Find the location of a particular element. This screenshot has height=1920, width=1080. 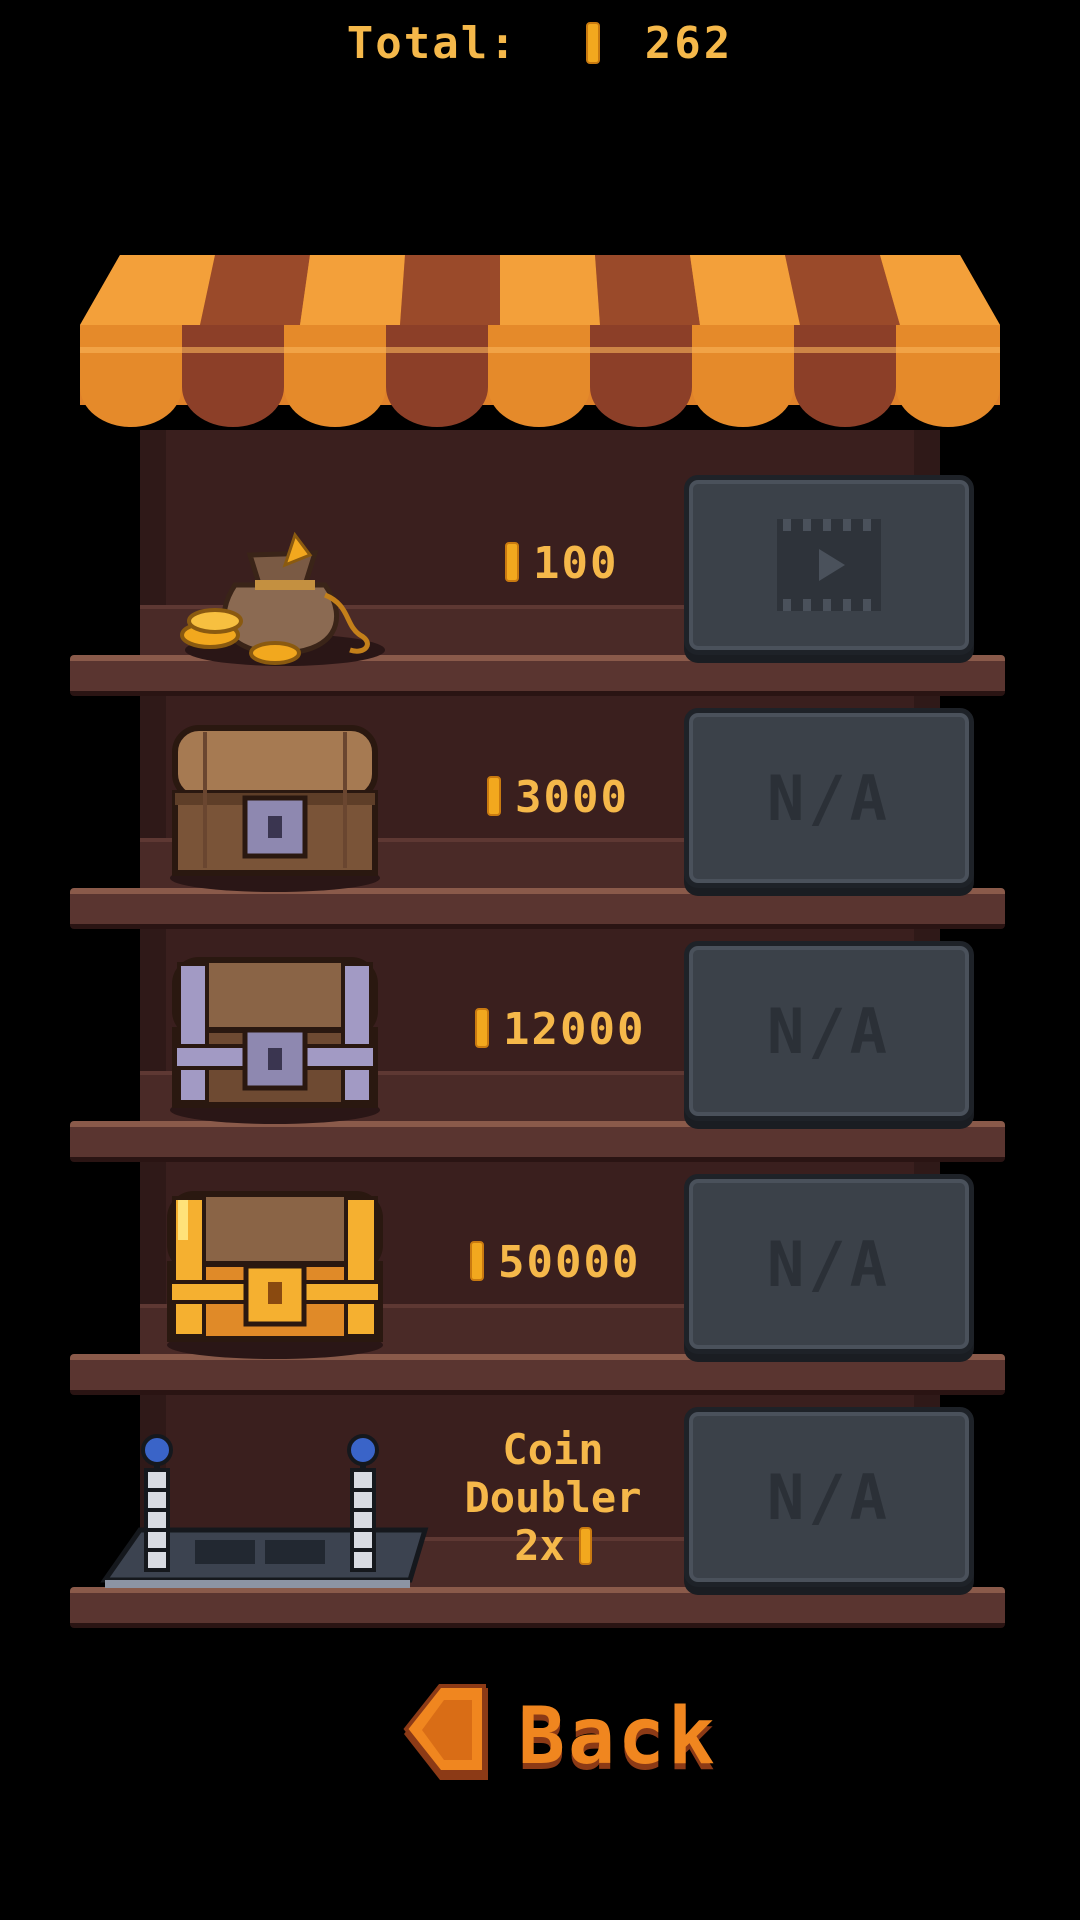

coin-bag-icon is located at coordinates (282, 598).